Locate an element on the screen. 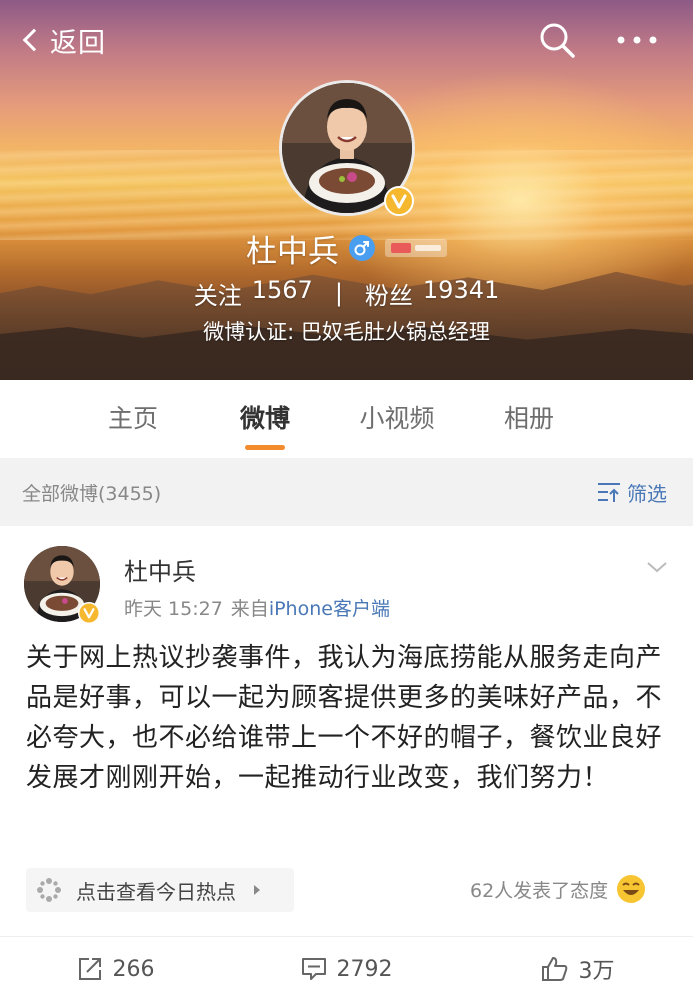 The image size is (693, 1000). post-verified-icon is located at coordinates (89, 613).